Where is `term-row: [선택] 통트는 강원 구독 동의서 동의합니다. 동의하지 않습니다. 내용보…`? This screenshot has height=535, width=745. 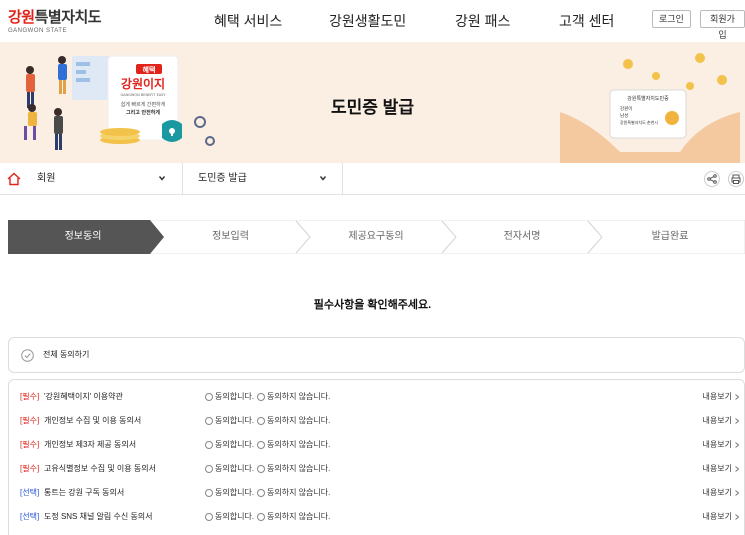 term-row: [선택] 통트는 강원 구독 동의서 동의합니다. 동의하지 않습니다. 내용보… is located at coordinates (377, 493).